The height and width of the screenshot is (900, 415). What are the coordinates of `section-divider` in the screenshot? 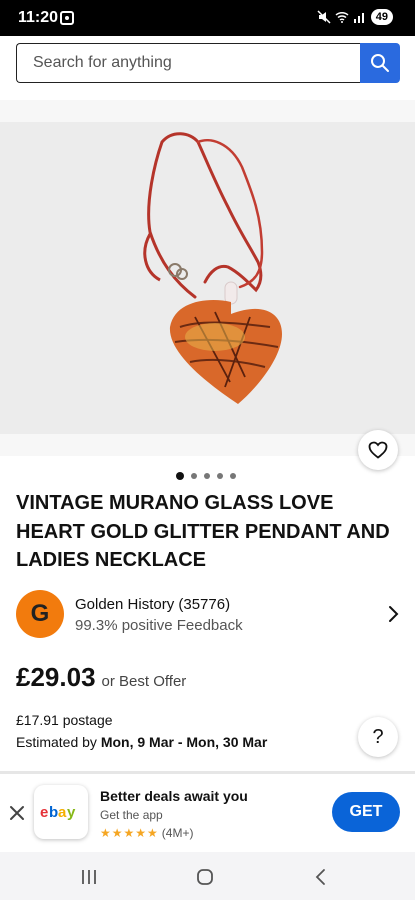 It's located at (207, 111).